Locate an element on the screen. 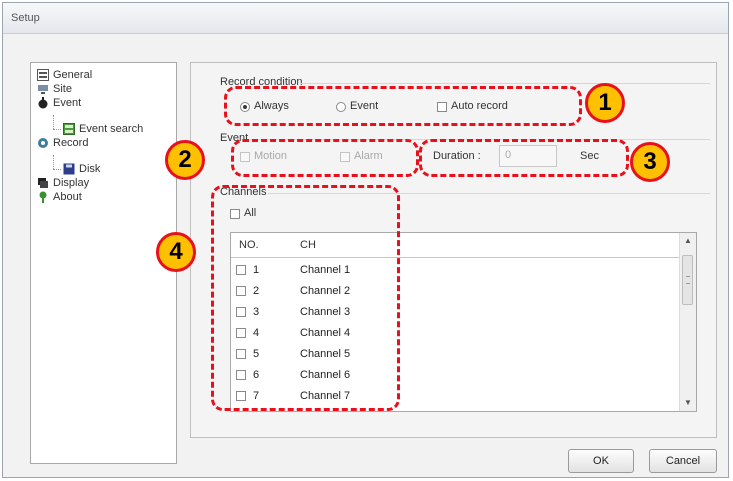  sidebar-item-general: General is located at coordinates (64, 75).